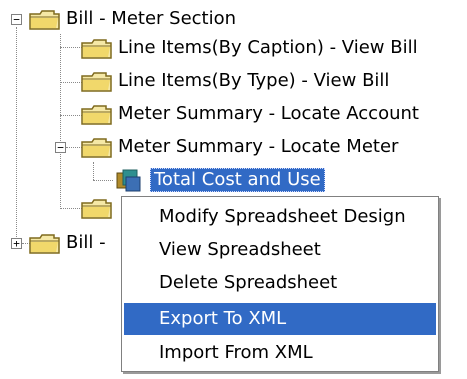  I want to click on menu-item-export-to-xml: Export To XML, so click(280, 319).